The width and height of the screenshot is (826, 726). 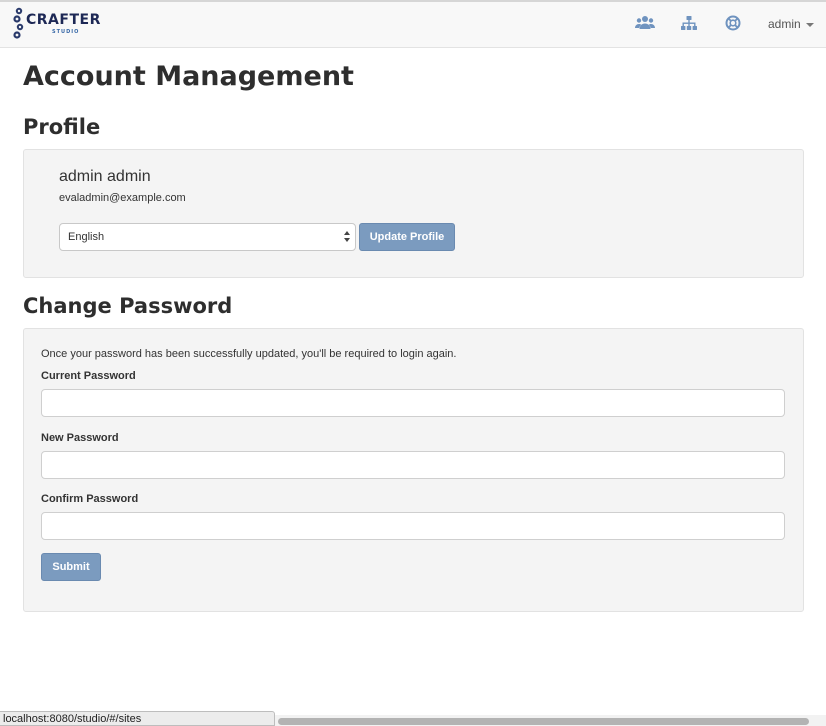 I want to click on horizontal-scrollbar-thumb, so click(x=543, y=721).